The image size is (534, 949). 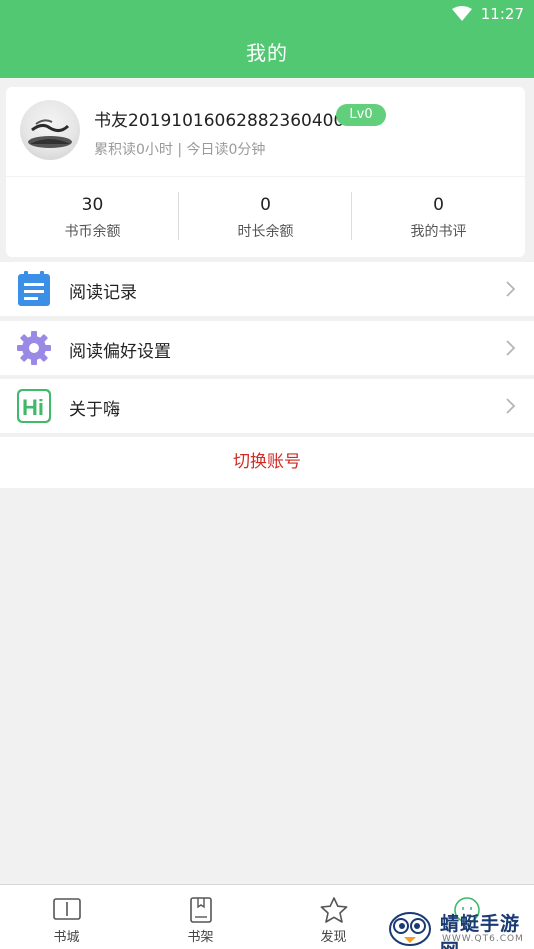 What do you see at coordinates (267, 348) in the screenshot?
I see `menu-item-reading-preferences: 阅读偏好设置` at bounding box center [267, 348].